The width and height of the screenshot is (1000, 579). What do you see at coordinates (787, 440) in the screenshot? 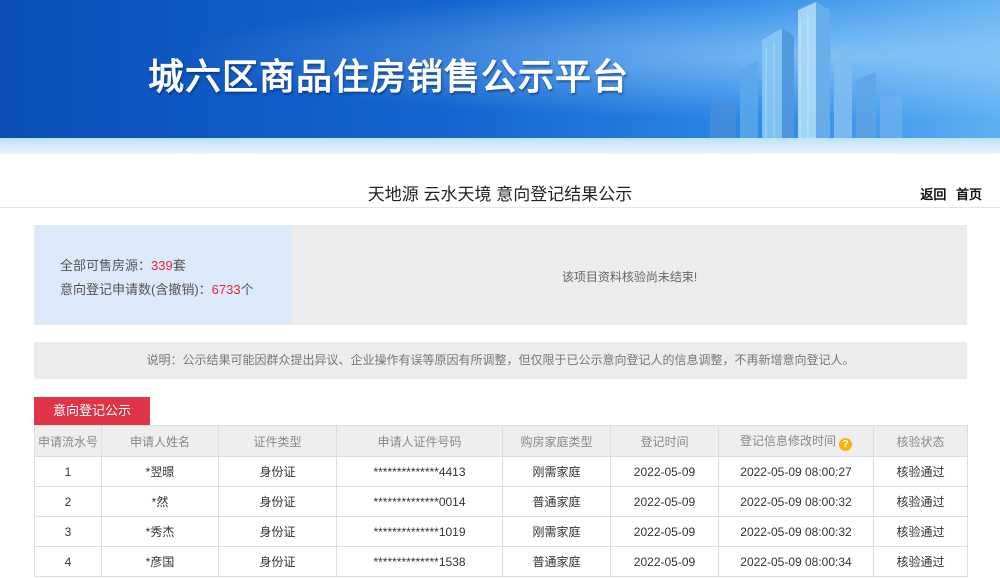
I see `column-header-label: 登记信息修改时间` at bounding box center [787, 440].